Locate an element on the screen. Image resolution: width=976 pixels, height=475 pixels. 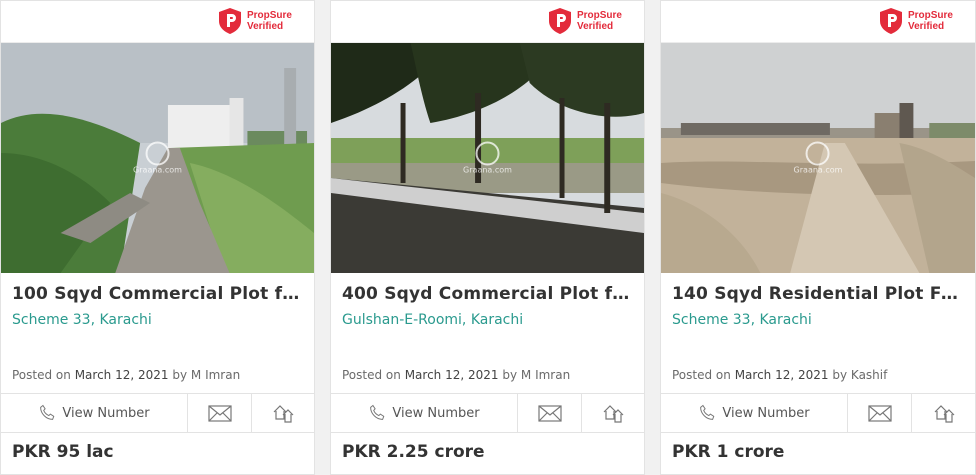
listing-price: PKR 1 crore is located at coordinates (728, 452).